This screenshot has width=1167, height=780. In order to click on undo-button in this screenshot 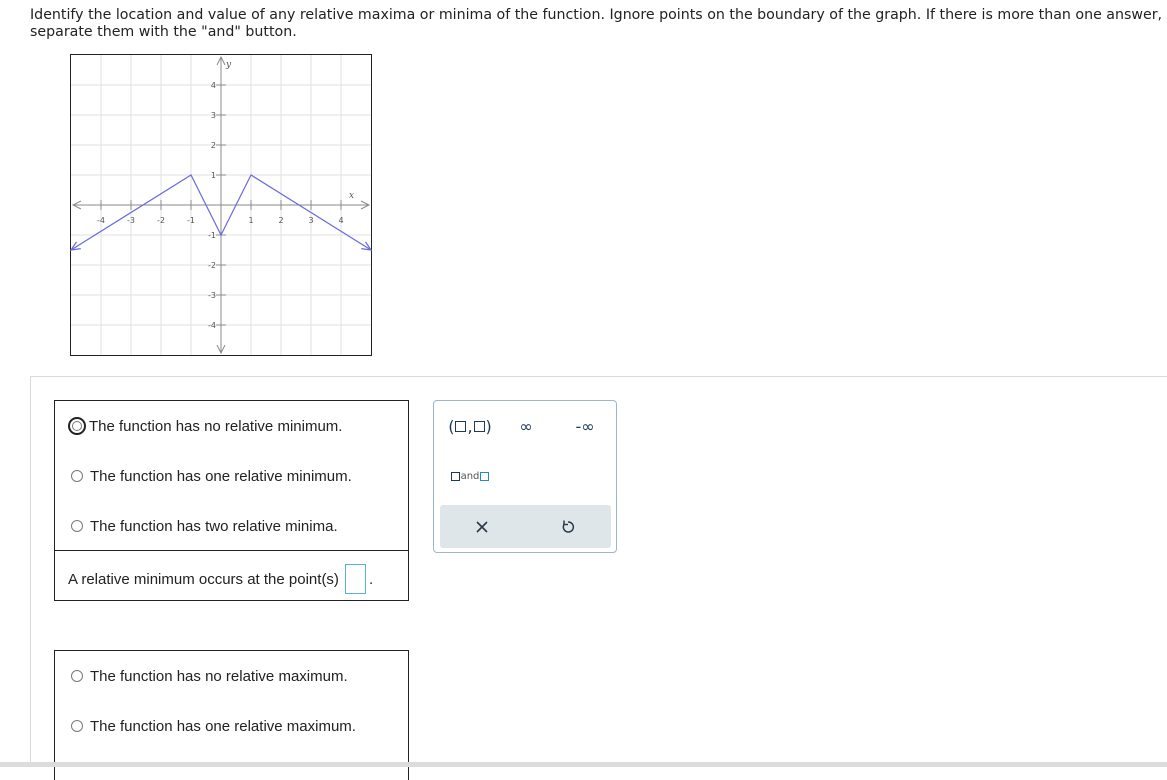, I will do `click(568, 527)`.